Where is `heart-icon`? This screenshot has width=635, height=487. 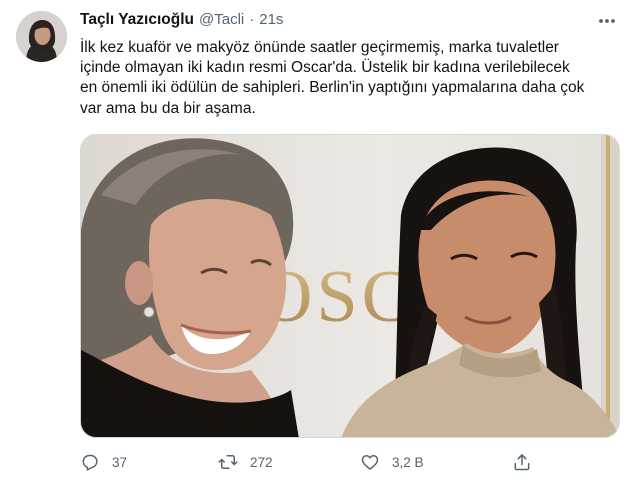 heart-icon is located at coordinates (370, 462).